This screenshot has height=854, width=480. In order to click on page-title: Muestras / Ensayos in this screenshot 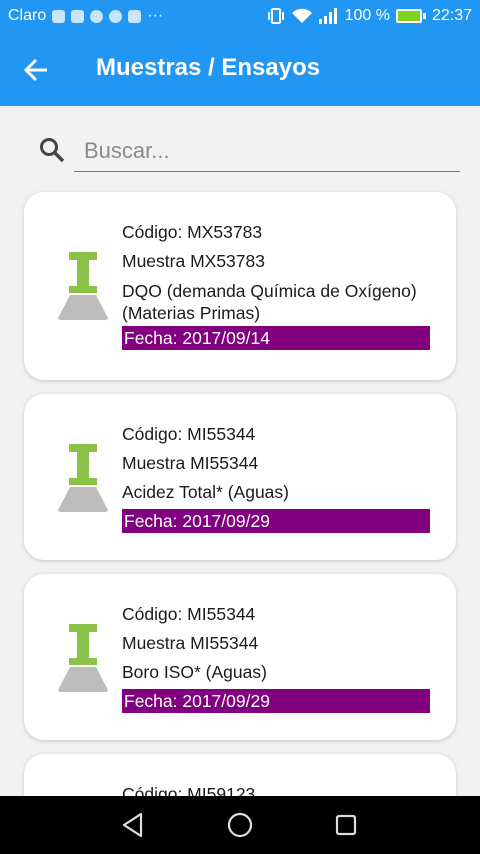, I will do `click(208, 67)`.